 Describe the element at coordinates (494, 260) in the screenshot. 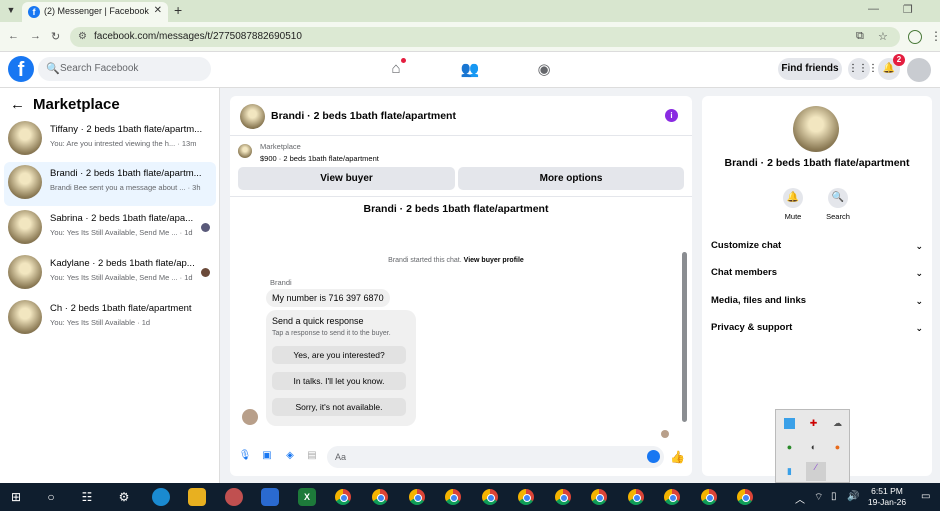

I see `view-buyer-profile-link: View buyer profile` at that location.